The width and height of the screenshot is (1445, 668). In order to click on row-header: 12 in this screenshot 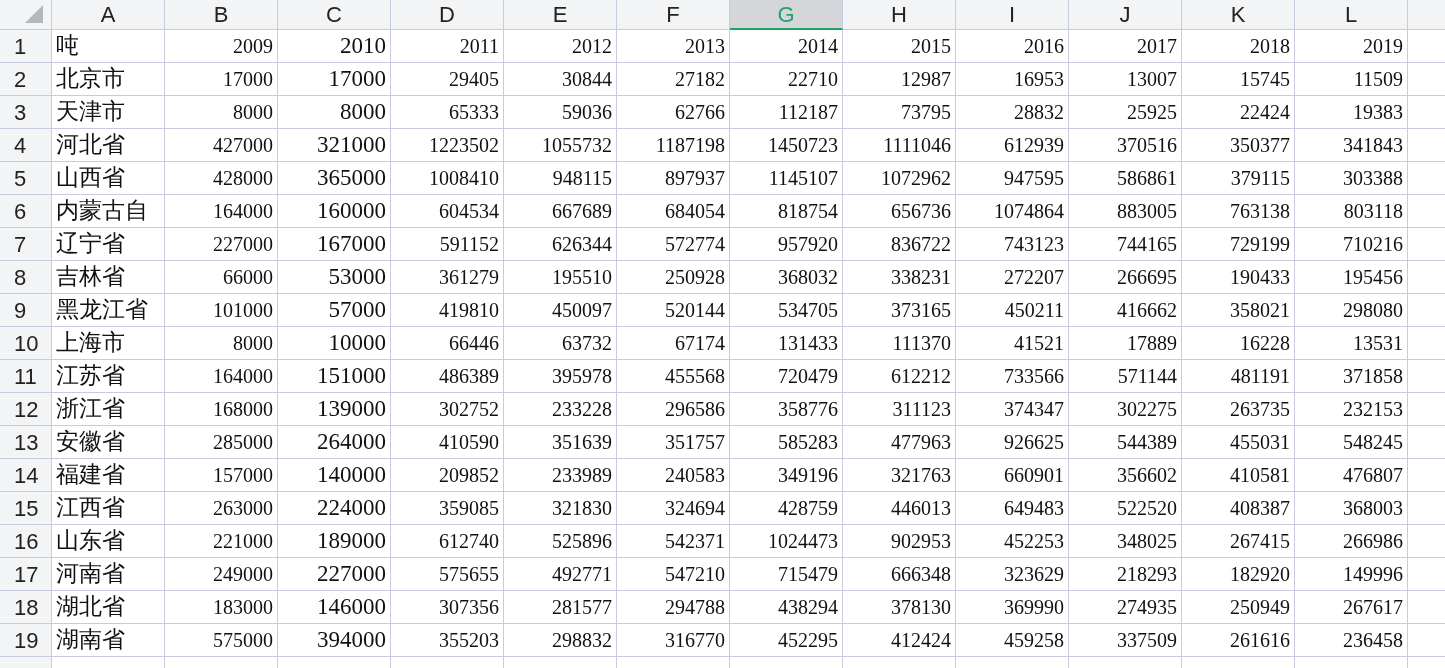, I will do `click(26, 409)`.